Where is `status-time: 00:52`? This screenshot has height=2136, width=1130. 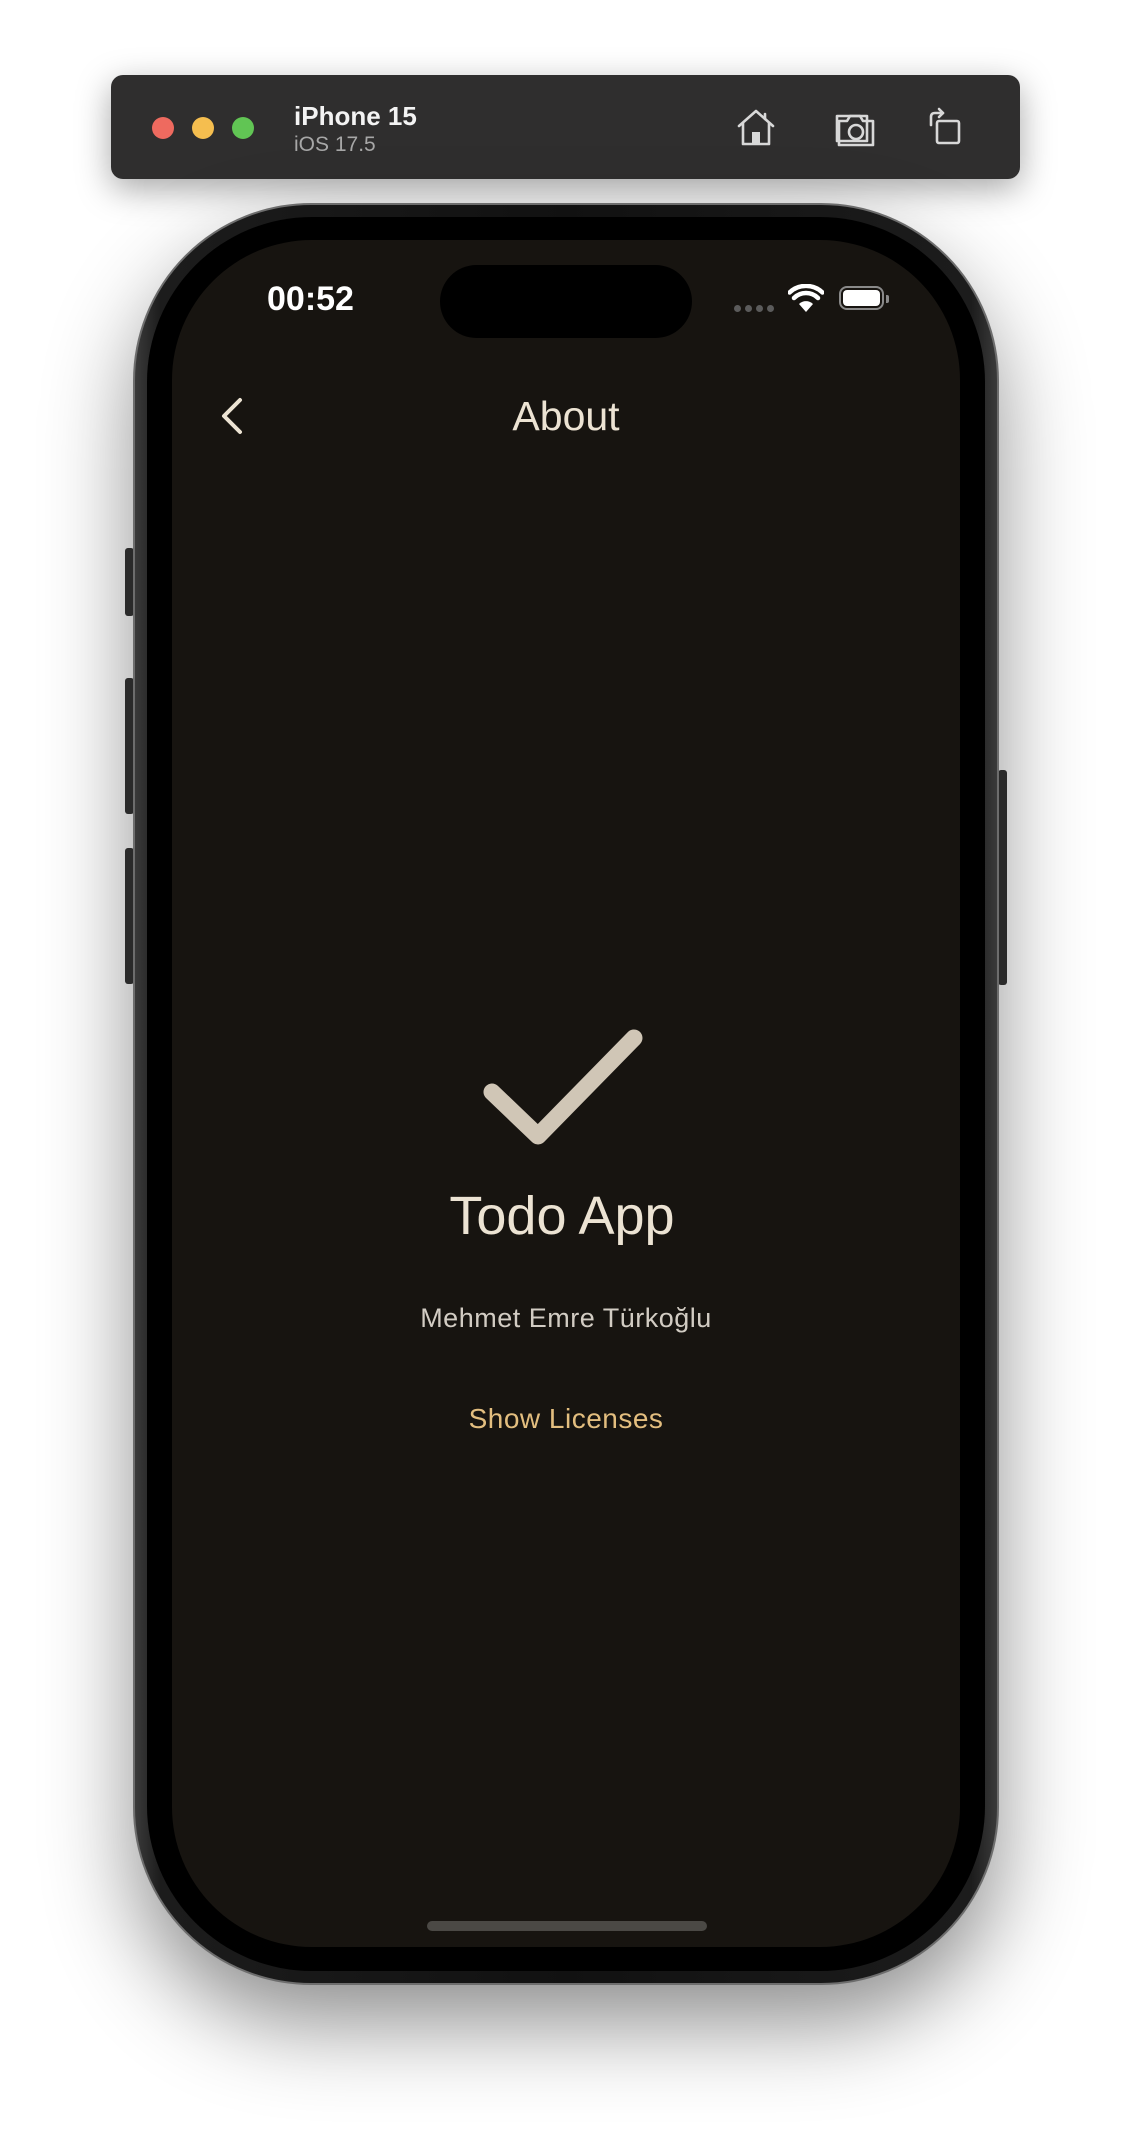 status-time: 00:52 is located at coordinates (310, 299).